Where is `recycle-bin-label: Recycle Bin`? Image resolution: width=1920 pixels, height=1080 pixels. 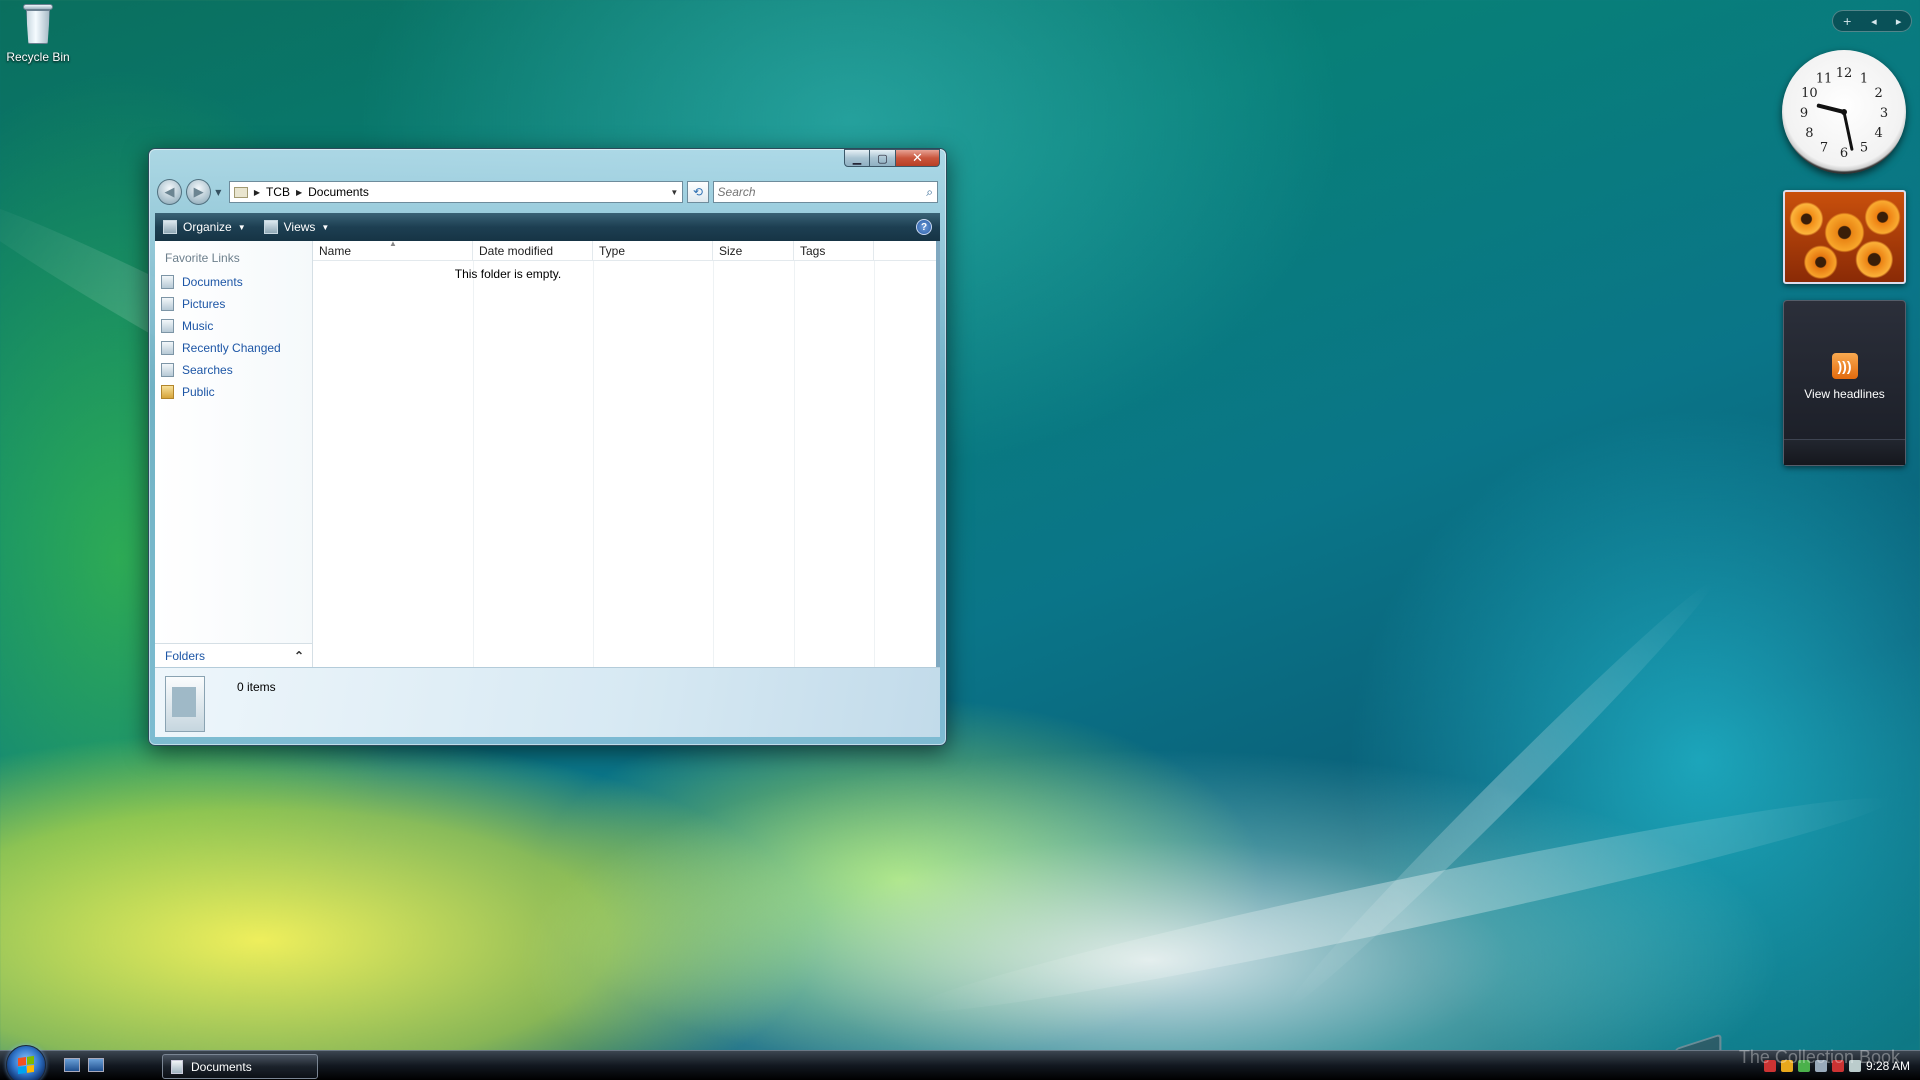 recycle-bin-label: Recycle Bin is located at coordinates (38, 57).